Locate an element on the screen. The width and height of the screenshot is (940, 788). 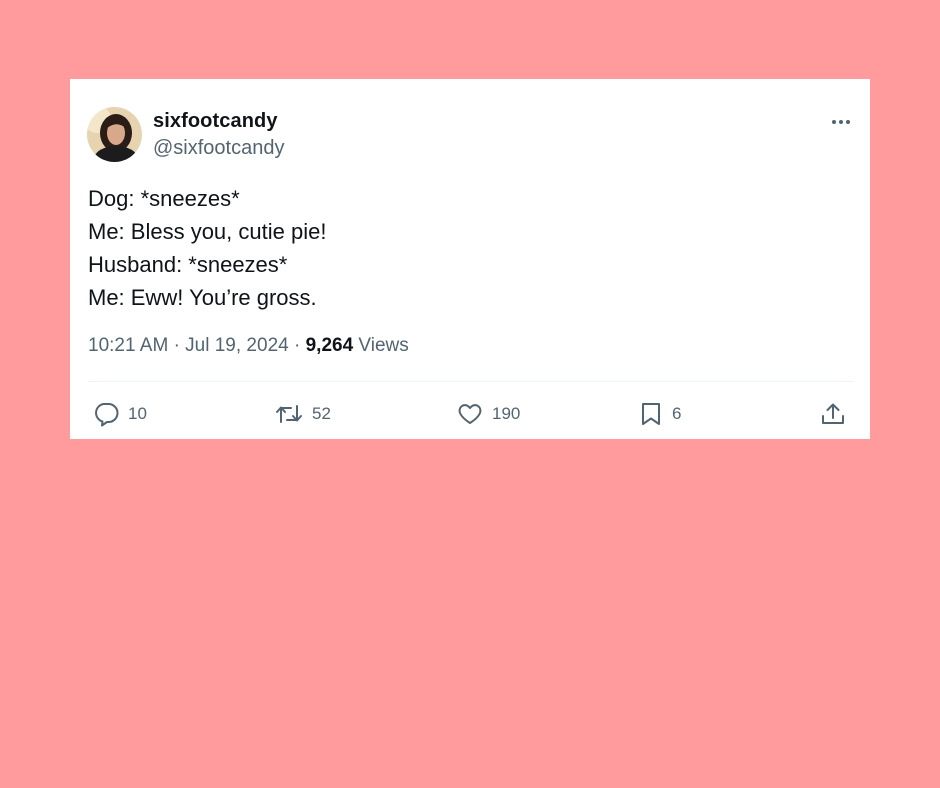
tweet-date: Jul 19, 2024 is located at coordinates (237, 345).